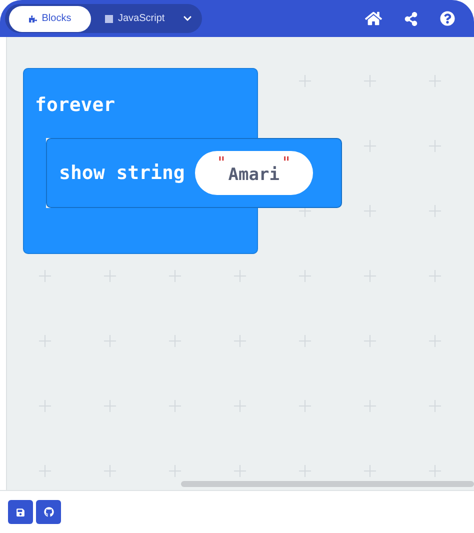 The image size is (474, 533). What do you see at coordinates (411, 19) in the screenshot?
I see `share-icon` at bounding box center [411, 19].